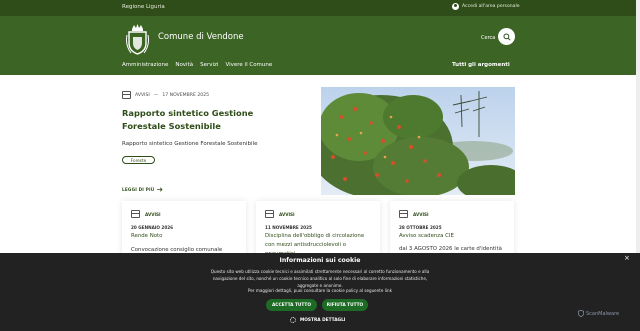  I want to click on user-icon, so click(455, 6).